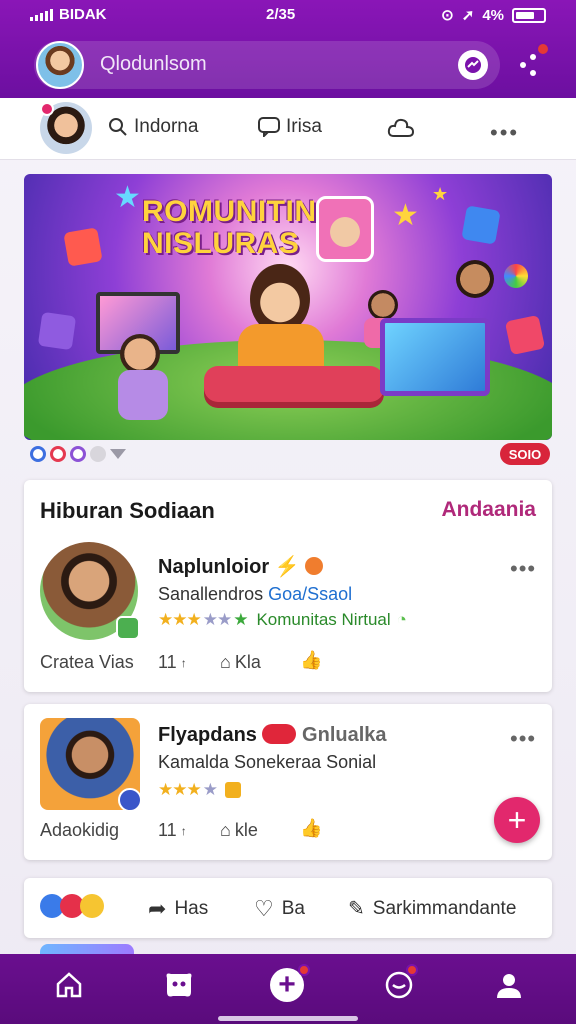 The height and width of the screenshot is (1024, 576). Describe the element at coordinates (229, 211) in the screenshot. I see `banner-title-line1: ROMUNITIN` at that location.